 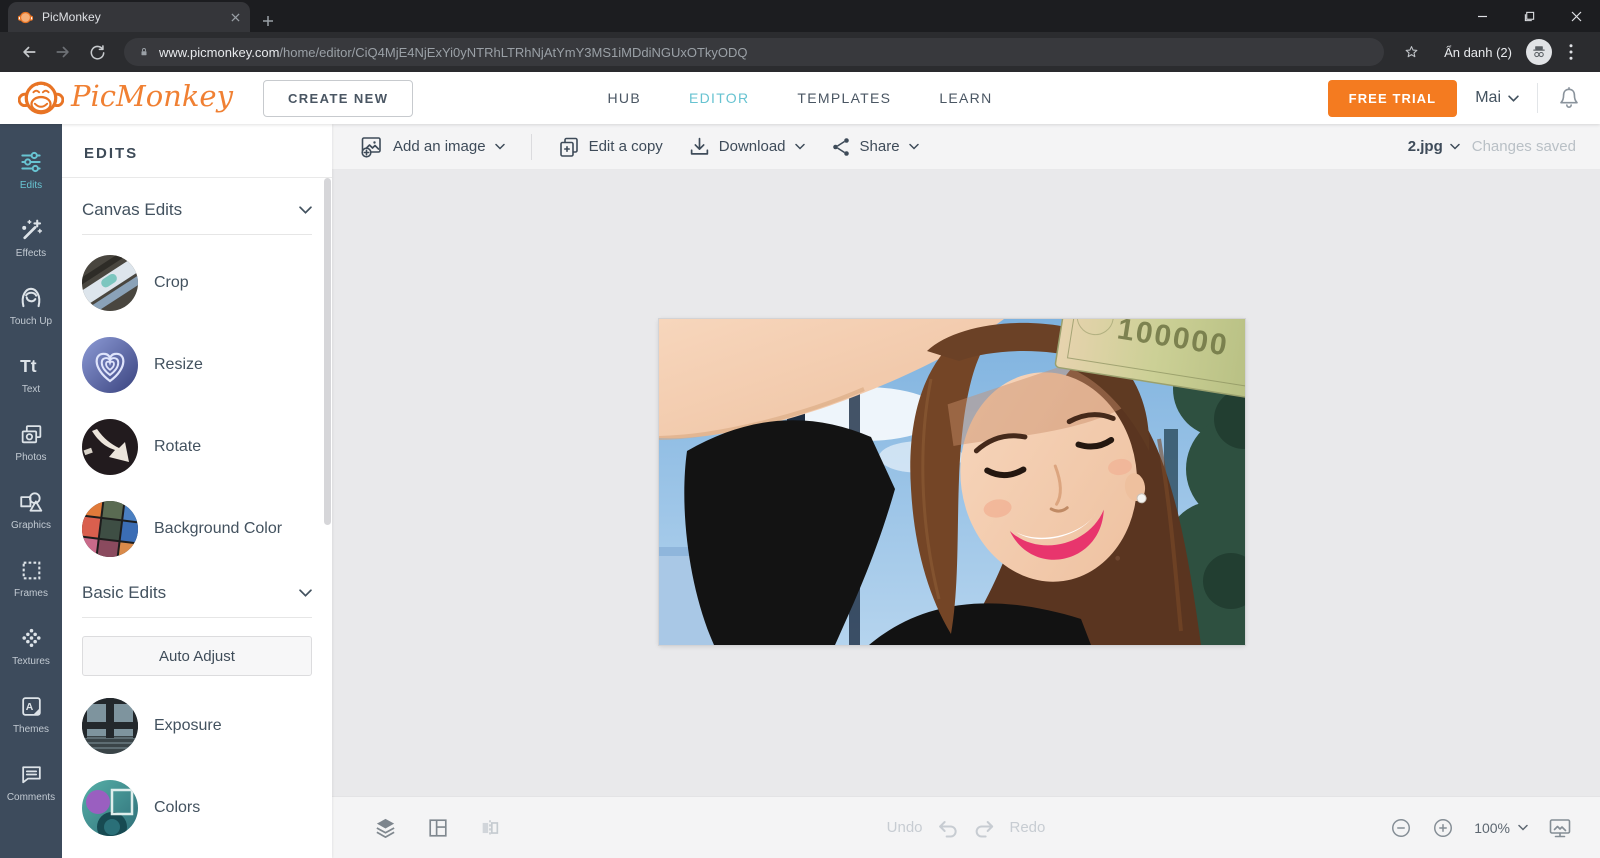 I want to click on notifications-bell-icon, so click(x=1569, y=98).